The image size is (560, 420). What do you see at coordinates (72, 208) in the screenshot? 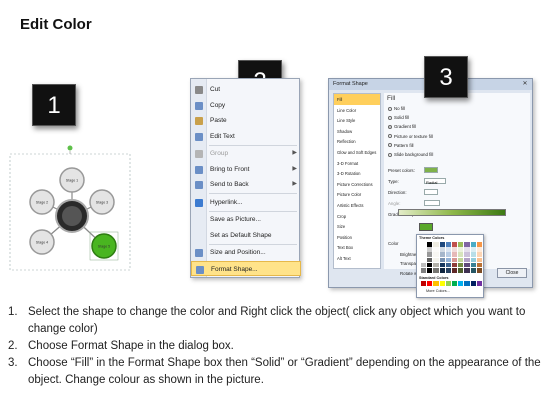
I see `shape-diagram: Stage 1 Stage 2 Stage 3 Stage 4 Stage 5` at bounding box center [72, 208].